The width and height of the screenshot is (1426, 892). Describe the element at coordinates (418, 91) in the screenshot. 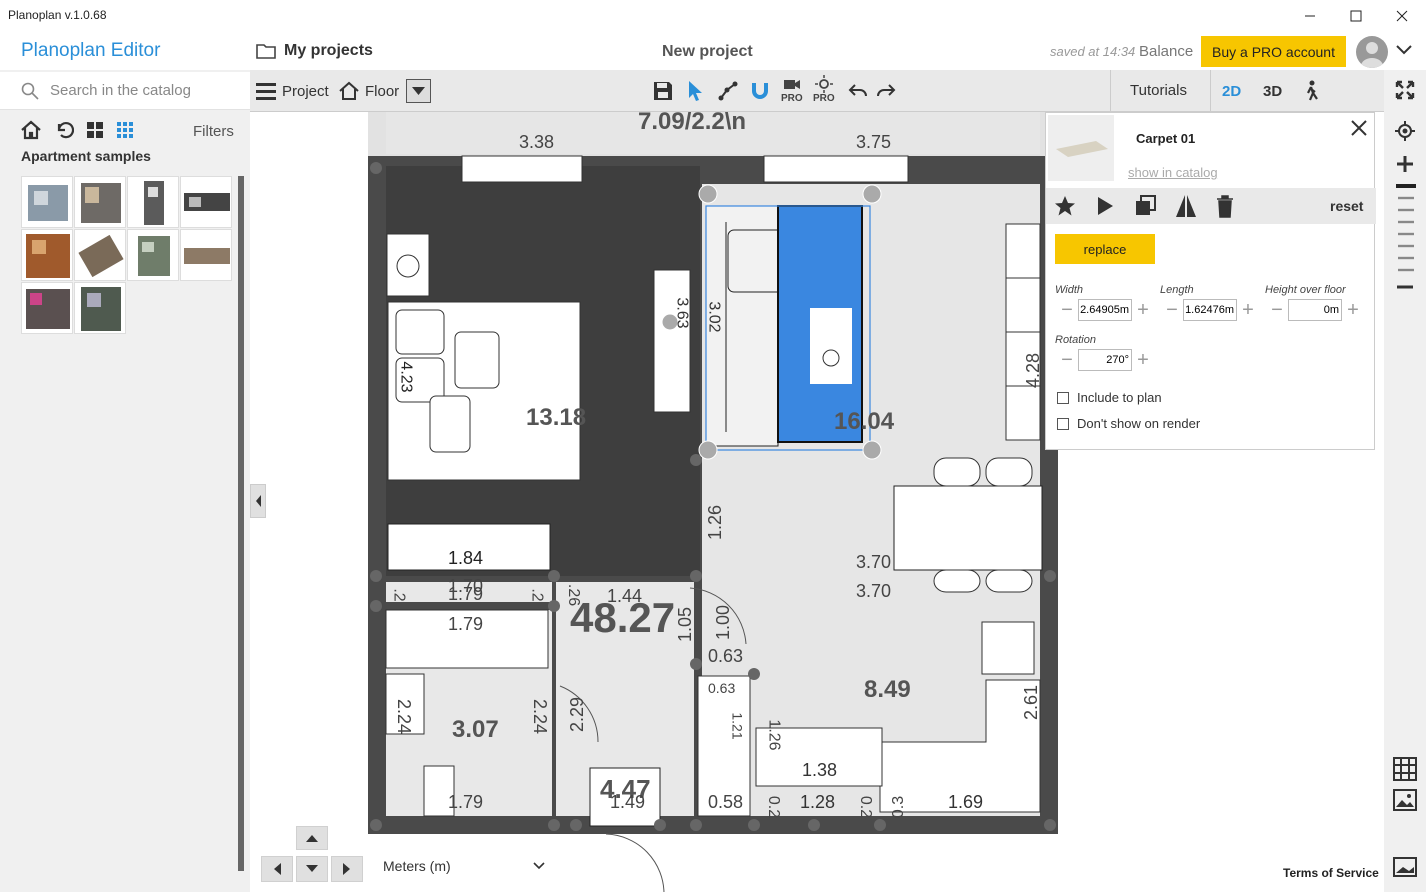

I see `floor-dropdown-button` at that location.